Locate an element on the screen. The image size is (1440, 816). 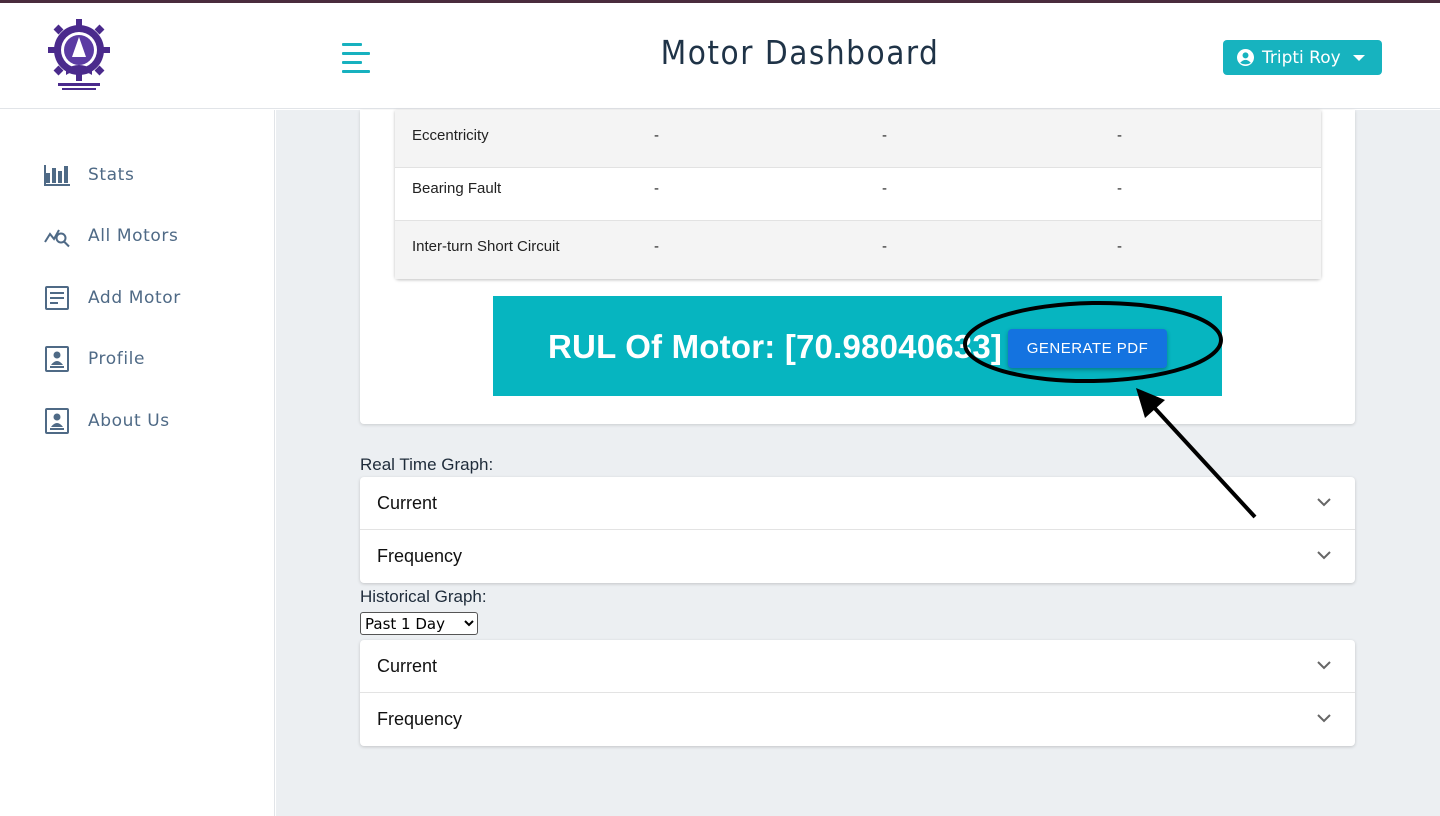
real-time-accordion: Current Frequency is located at coordinates (857, 530).